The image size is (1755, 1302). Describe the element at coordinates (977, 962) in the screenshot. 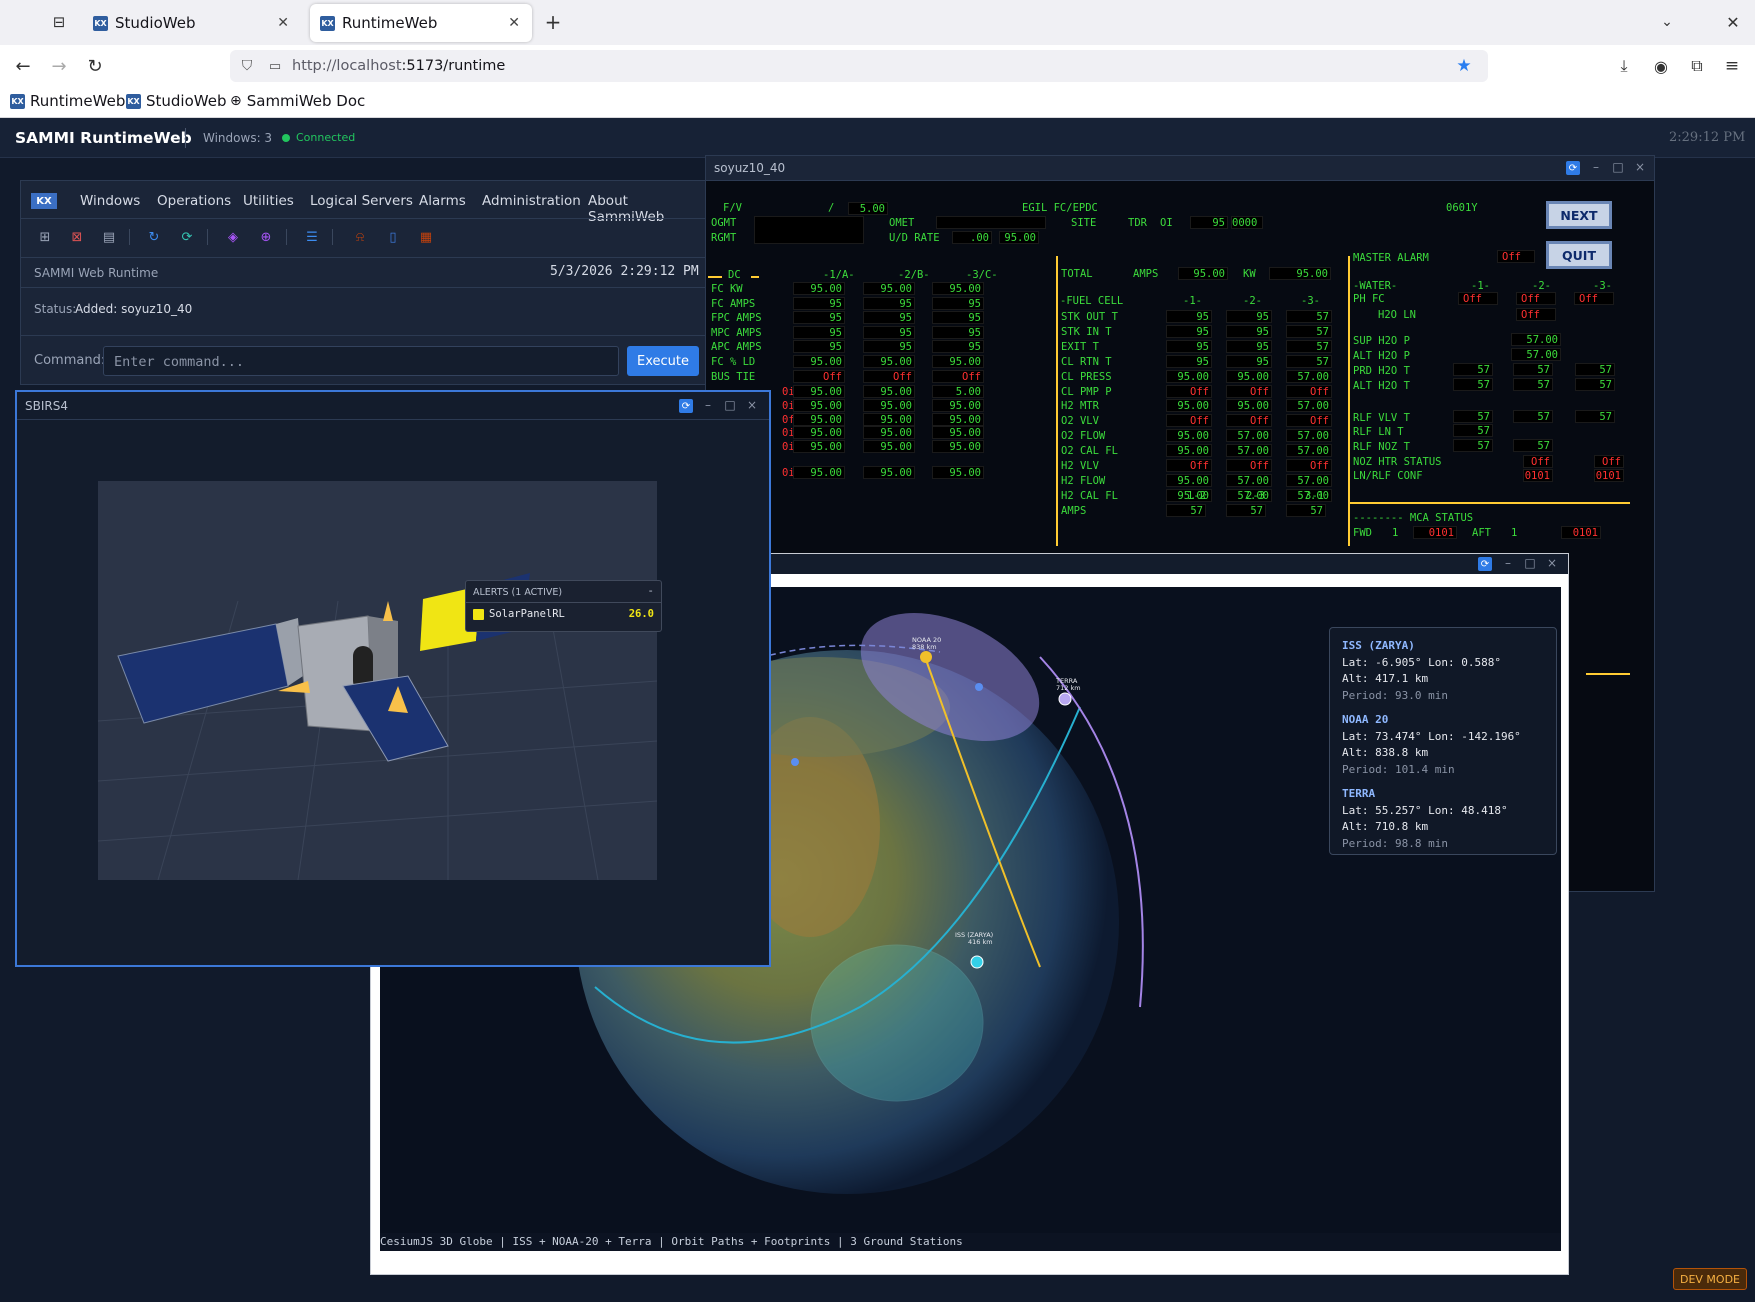

I see `iss-marker-icon` at that location.